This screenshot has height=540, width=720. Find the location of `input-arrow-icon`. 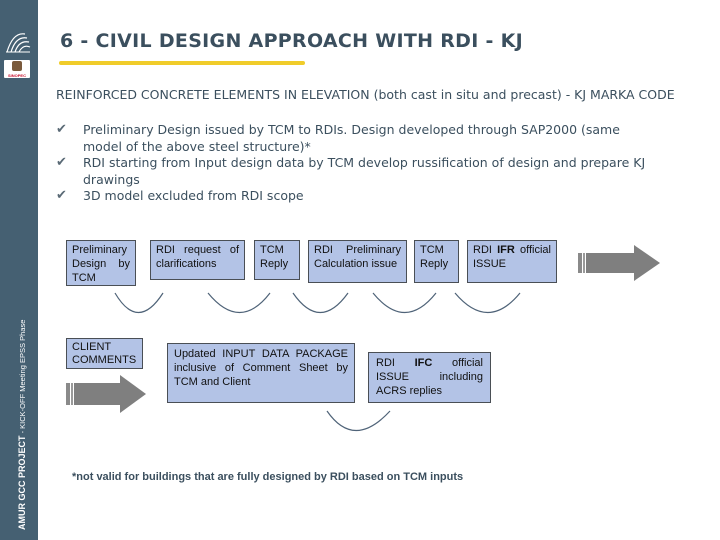

input-arrow-icon is located at coordinates (106, 394).